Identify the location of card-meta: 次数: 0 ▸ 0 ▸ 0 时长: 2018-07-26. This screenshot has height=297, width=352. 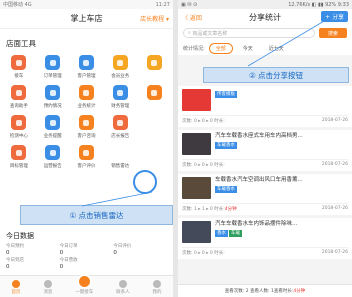
(265, 163).